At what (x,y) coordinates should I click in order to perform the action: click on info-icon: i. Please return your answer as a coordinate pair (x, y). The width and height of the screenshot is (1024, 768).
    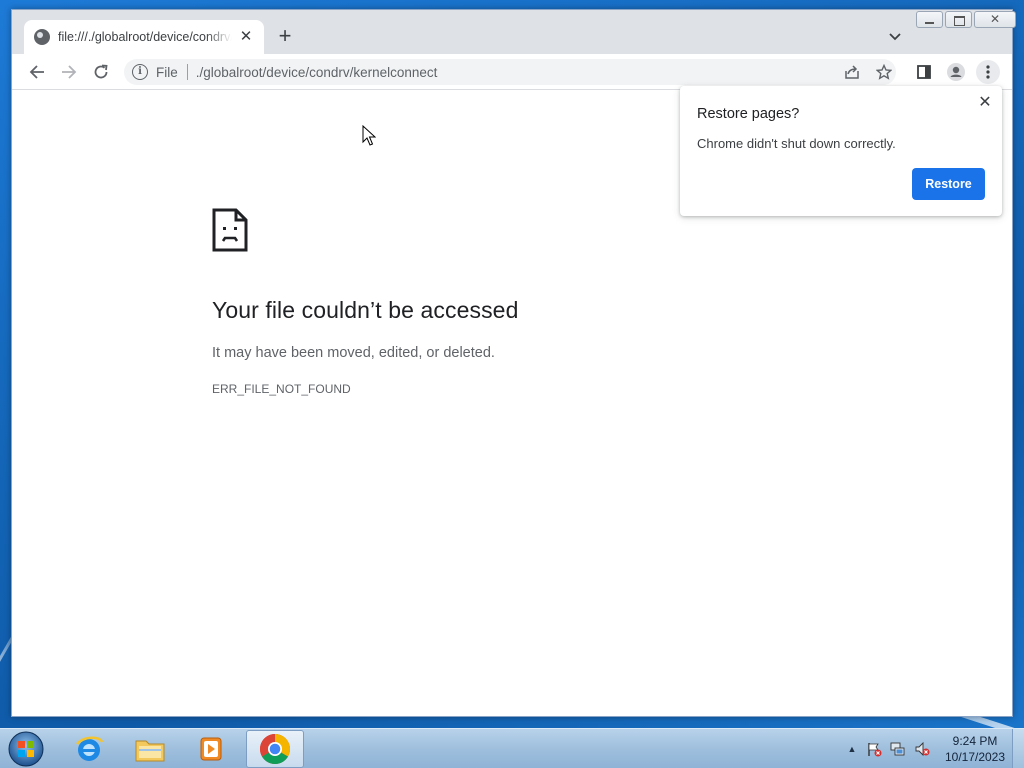
    Looking at the image, I should click on (140, 72).